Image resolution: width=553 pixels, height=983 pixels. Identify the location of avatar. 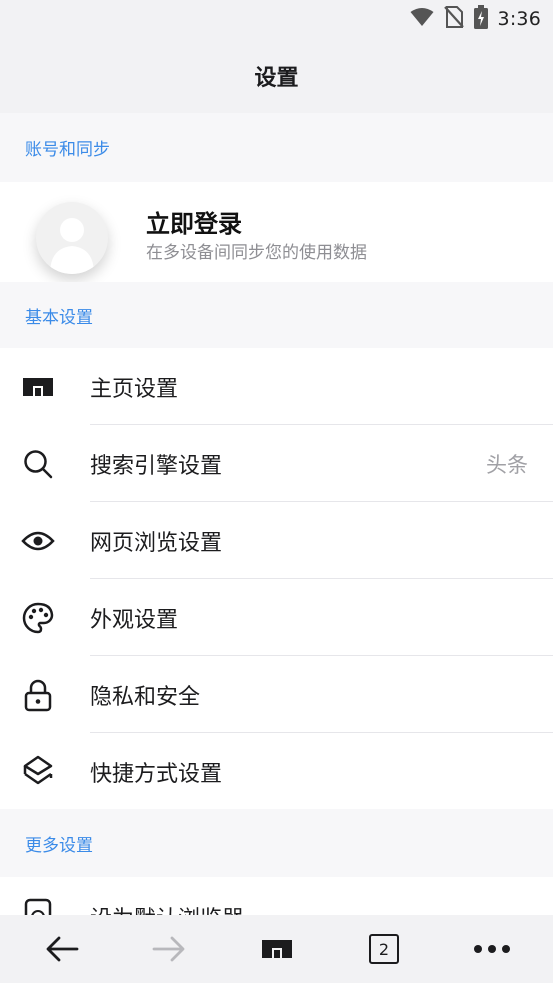
(72, 238).